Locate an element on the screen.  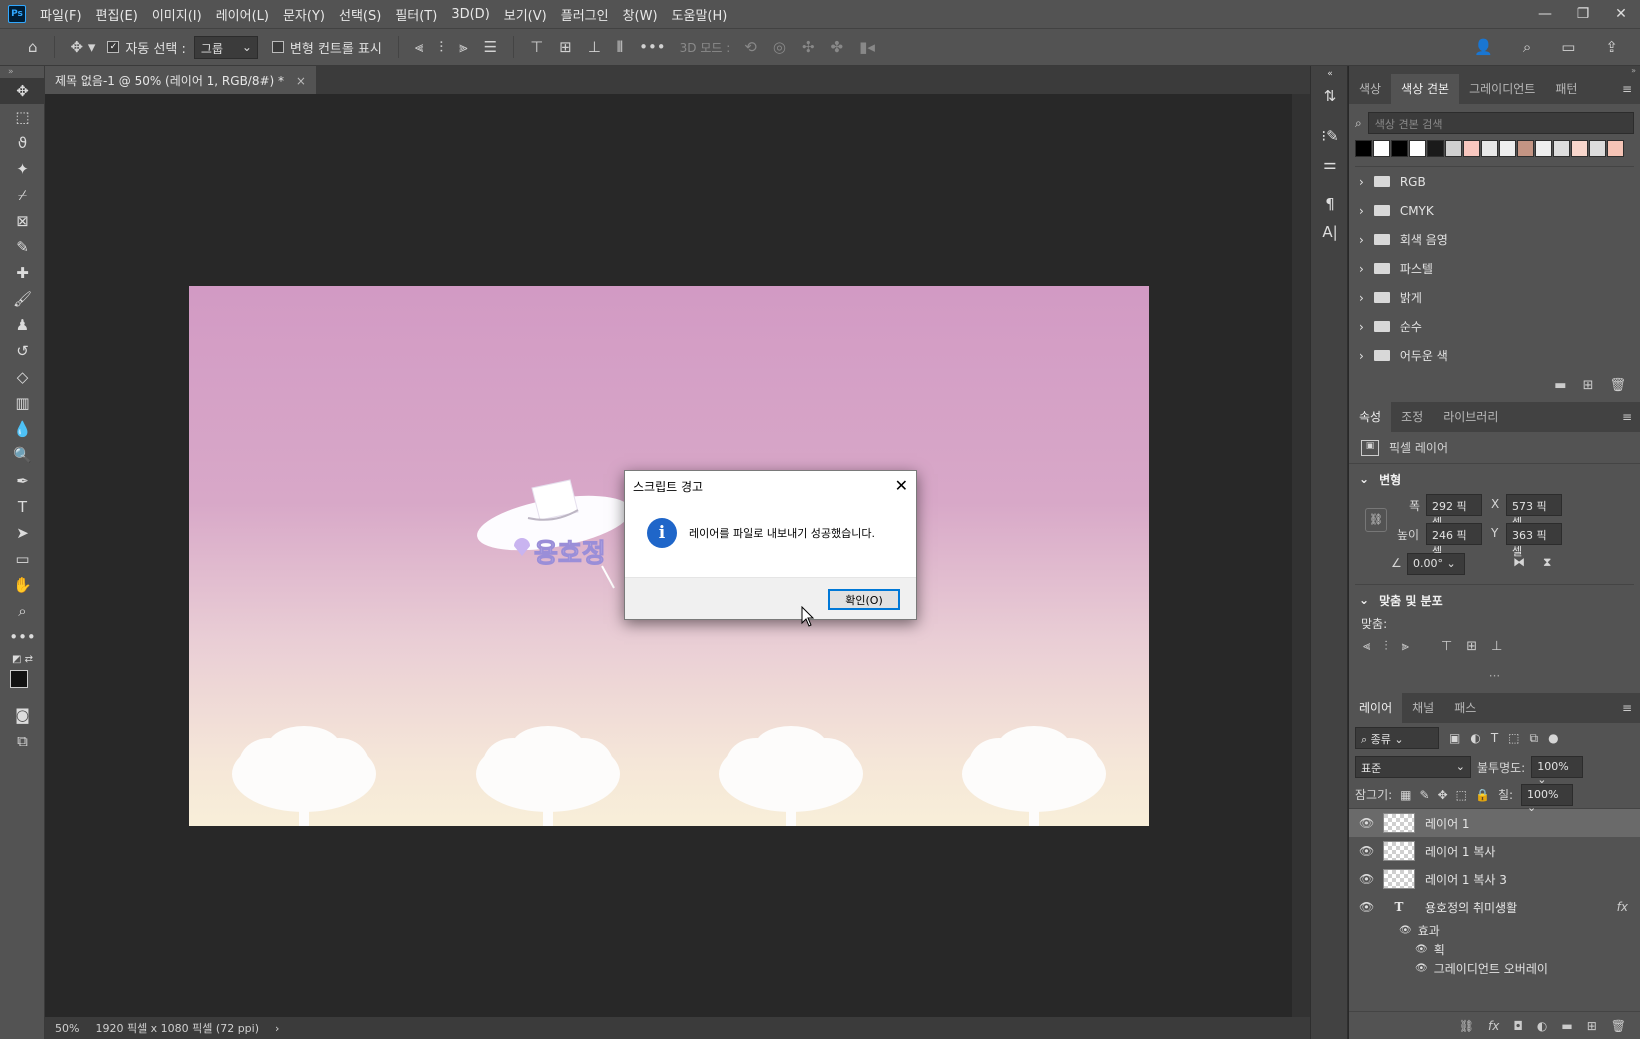
menu-layer: 레이어(L) is located at coordinates (242, 14).